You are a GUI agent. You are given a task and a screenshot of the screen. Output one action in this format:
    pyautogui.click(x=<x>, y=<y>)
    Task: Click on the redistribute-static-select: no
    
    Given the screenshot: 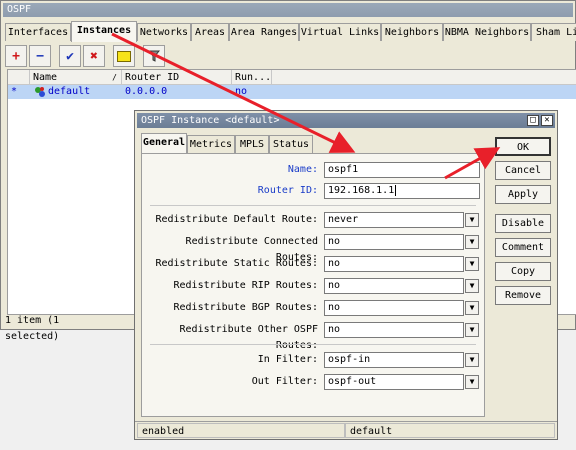 What is the action you would take?
    pyautogui.click(x=394, y=264)
    